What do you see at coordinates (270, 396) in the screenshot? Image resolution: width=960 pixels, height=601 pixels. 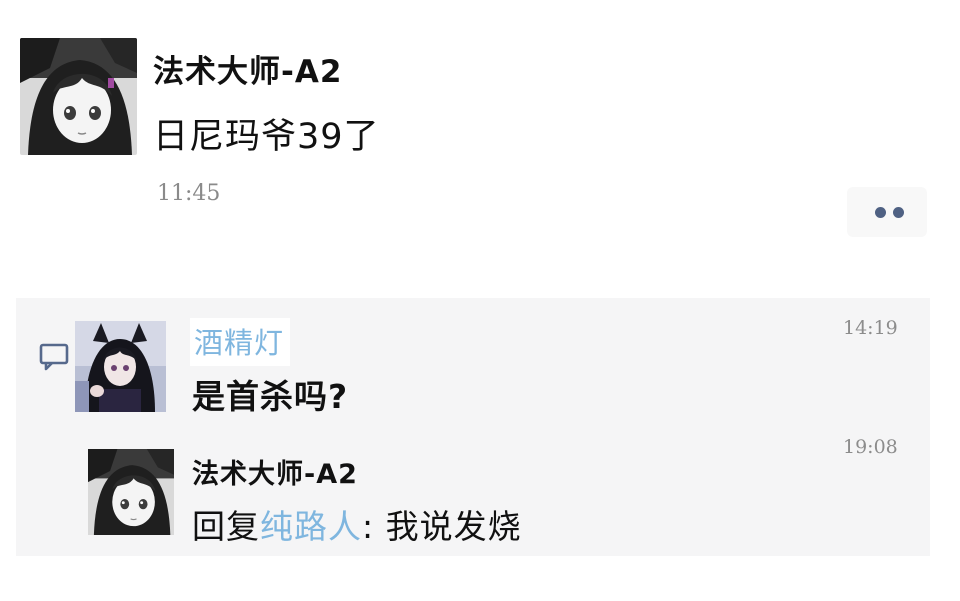 I see `comment-text: 是首杀吗?` at bounding box center [270, 396].